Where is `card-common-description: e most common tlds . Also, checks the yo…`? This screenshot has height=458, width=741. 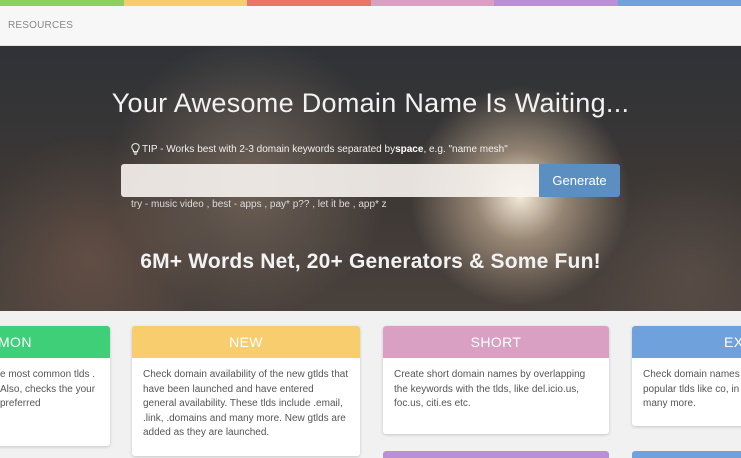
card-common-description: e most common tlds . Also, checks the yo… is located at coordinates (48, 389).